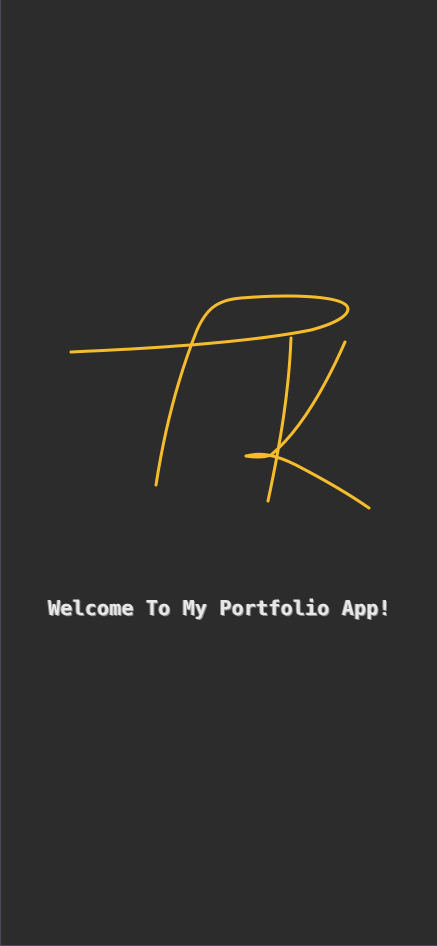 The height and width of the screenshot is (946, 437). I want to click on logo-stroke-t-crossbar, so click(209, 324).